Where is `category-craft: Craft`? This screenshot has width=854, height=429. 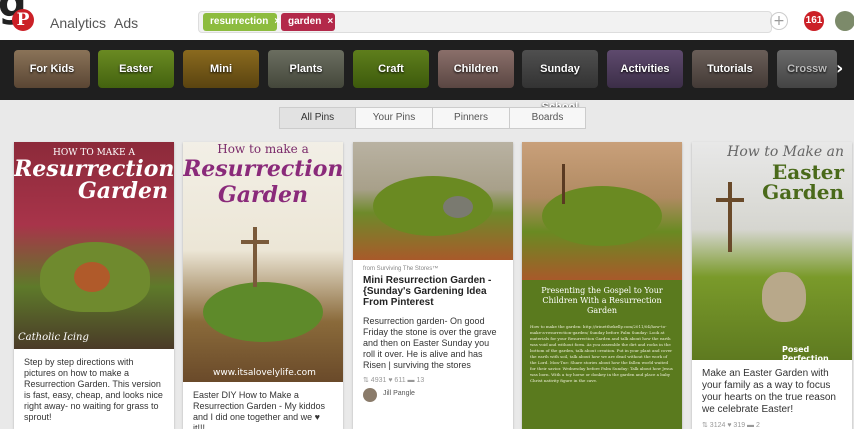 category-craft: Craft is located at coordinates (391, 69).